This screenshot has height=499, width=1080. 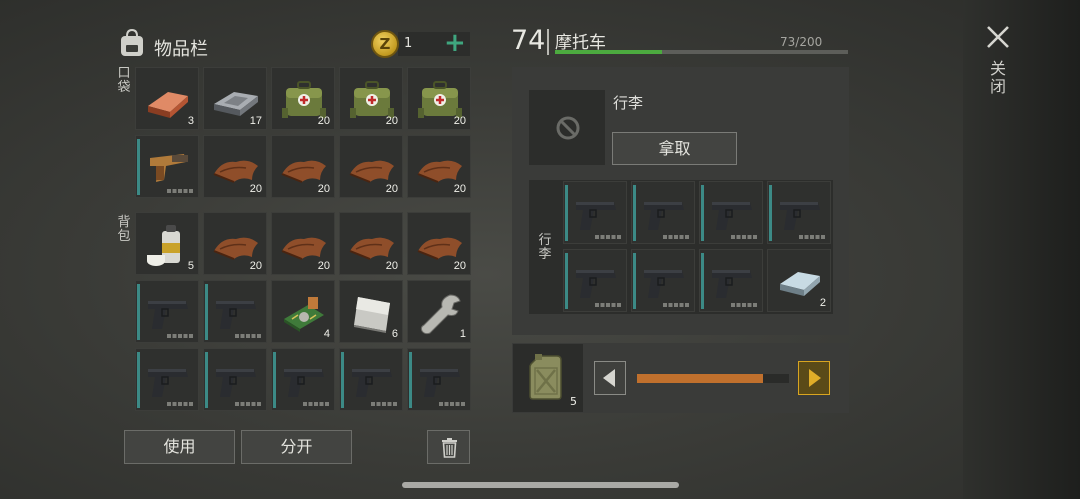 I want to click on wrench-icon, so click(x=440, y=314).